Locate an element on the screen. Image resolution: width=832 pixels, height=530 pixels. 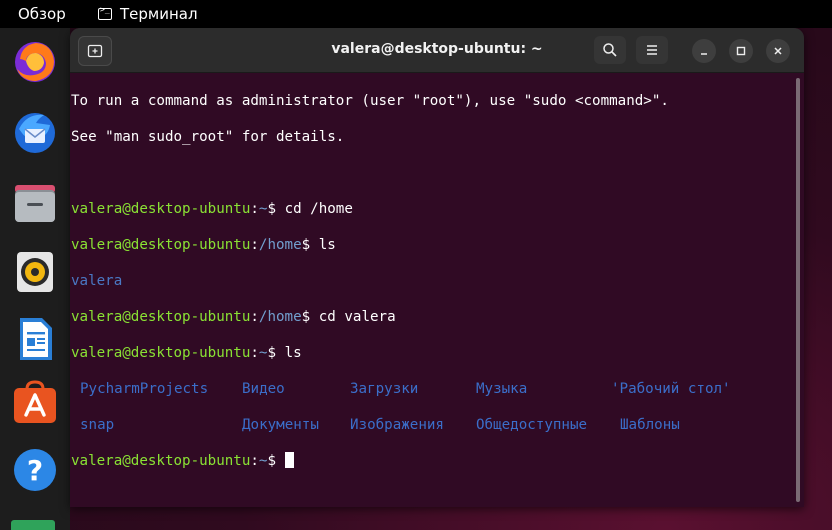
close-button is located at coordinates (778, 51).